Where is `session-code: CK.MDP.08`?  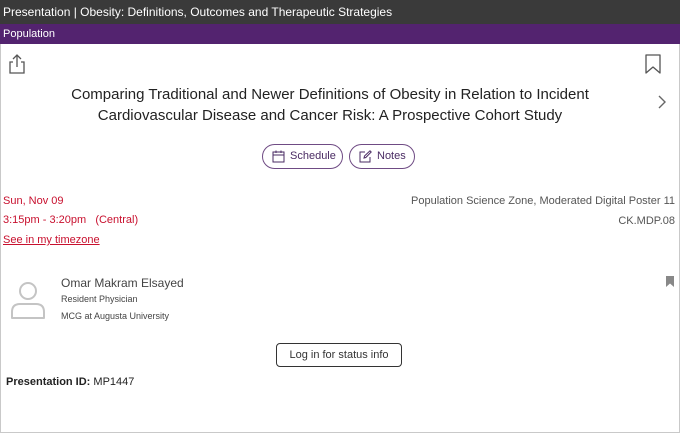 session-code: CK.MDP.08 is located at coordinates (646, 221).